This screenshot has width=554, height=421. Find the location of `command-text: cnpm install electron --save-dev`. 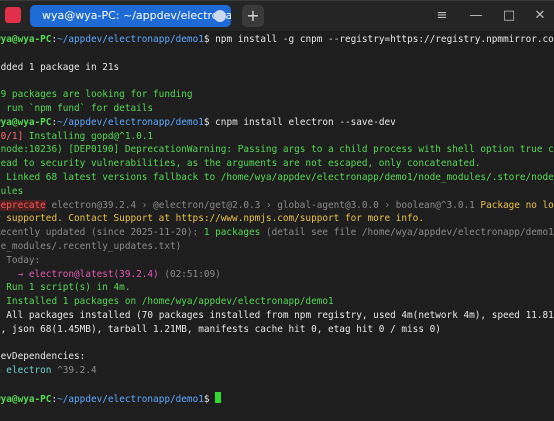

command-text: cnpm install electron --save-dev is located at coordinates (302, 122).